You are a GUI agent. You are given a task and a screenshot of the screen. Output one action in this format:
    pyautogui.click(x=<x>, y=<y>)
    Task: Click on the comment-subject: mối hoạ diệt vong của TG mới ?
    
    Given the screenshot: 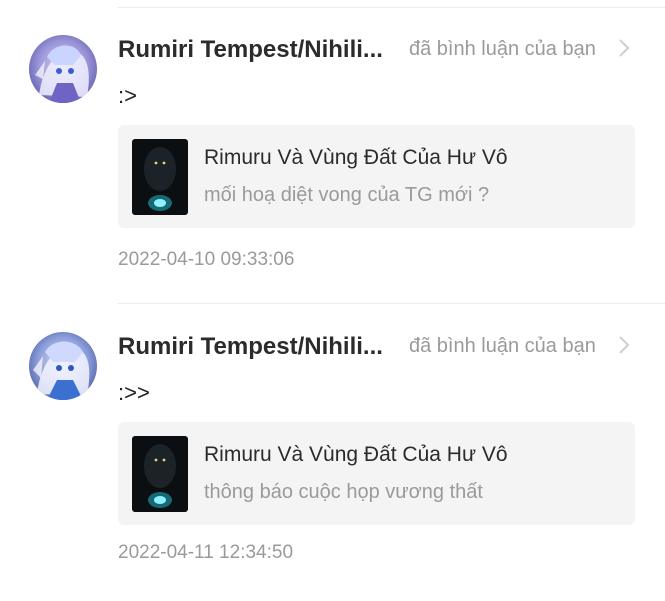 What is the action you would take?
    pyautogui.click(x=347, y=195)
    